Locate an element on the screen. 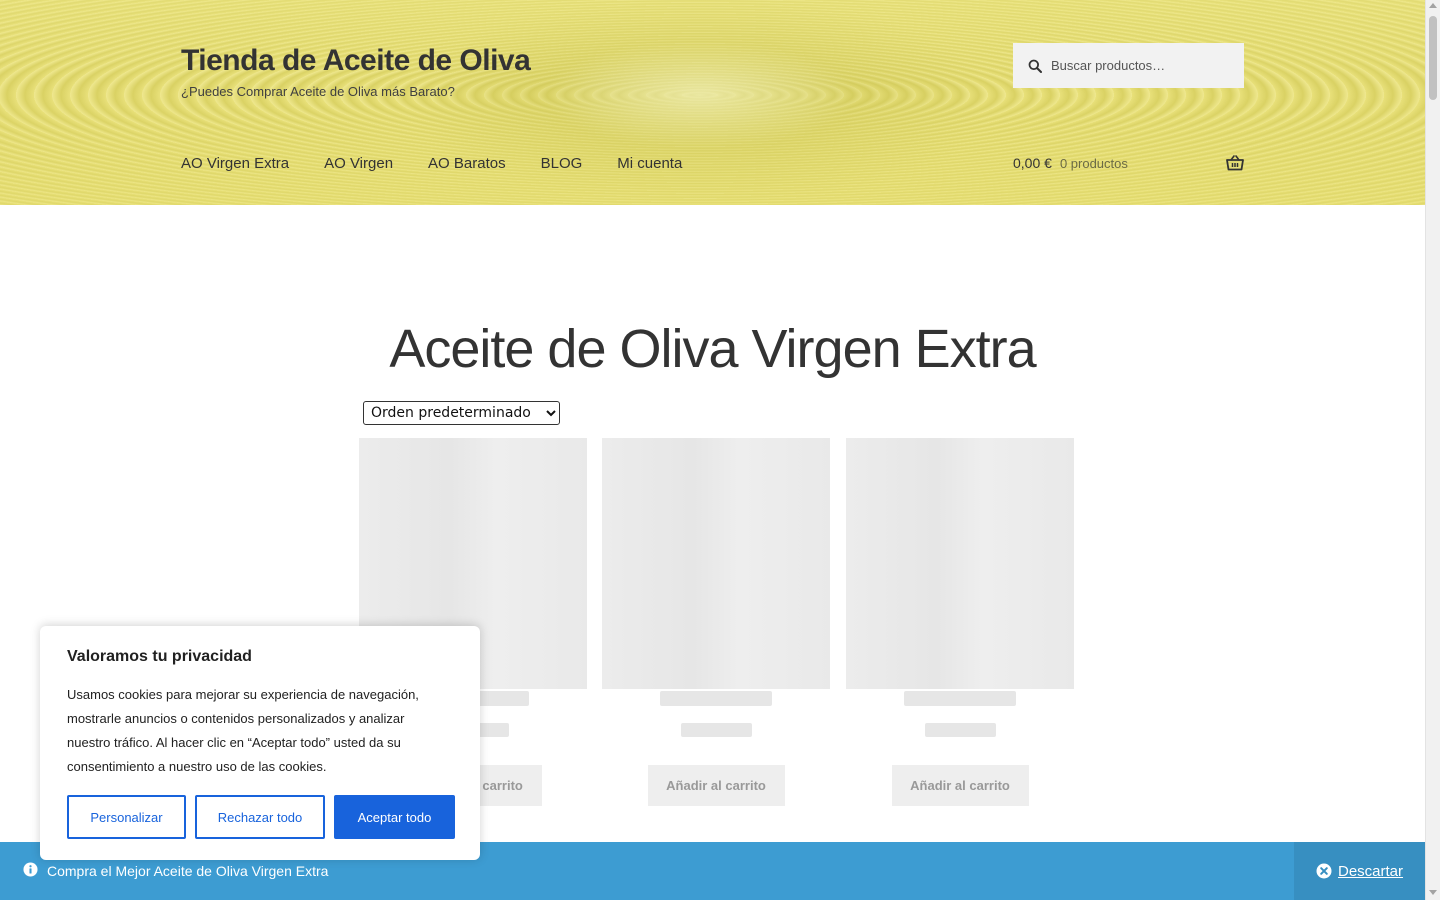 The image size is (1440, 900). search-input is located at coordinates (1144, 65).